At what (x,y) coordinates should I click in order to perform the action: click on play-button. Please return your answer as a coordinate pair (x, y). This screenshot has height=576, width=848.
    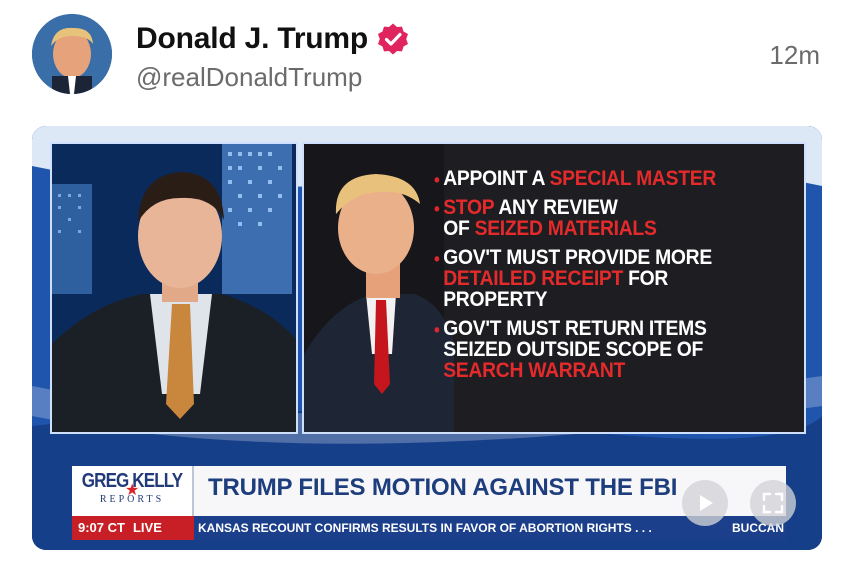
    Looking at the image, I should click on (705, 503).